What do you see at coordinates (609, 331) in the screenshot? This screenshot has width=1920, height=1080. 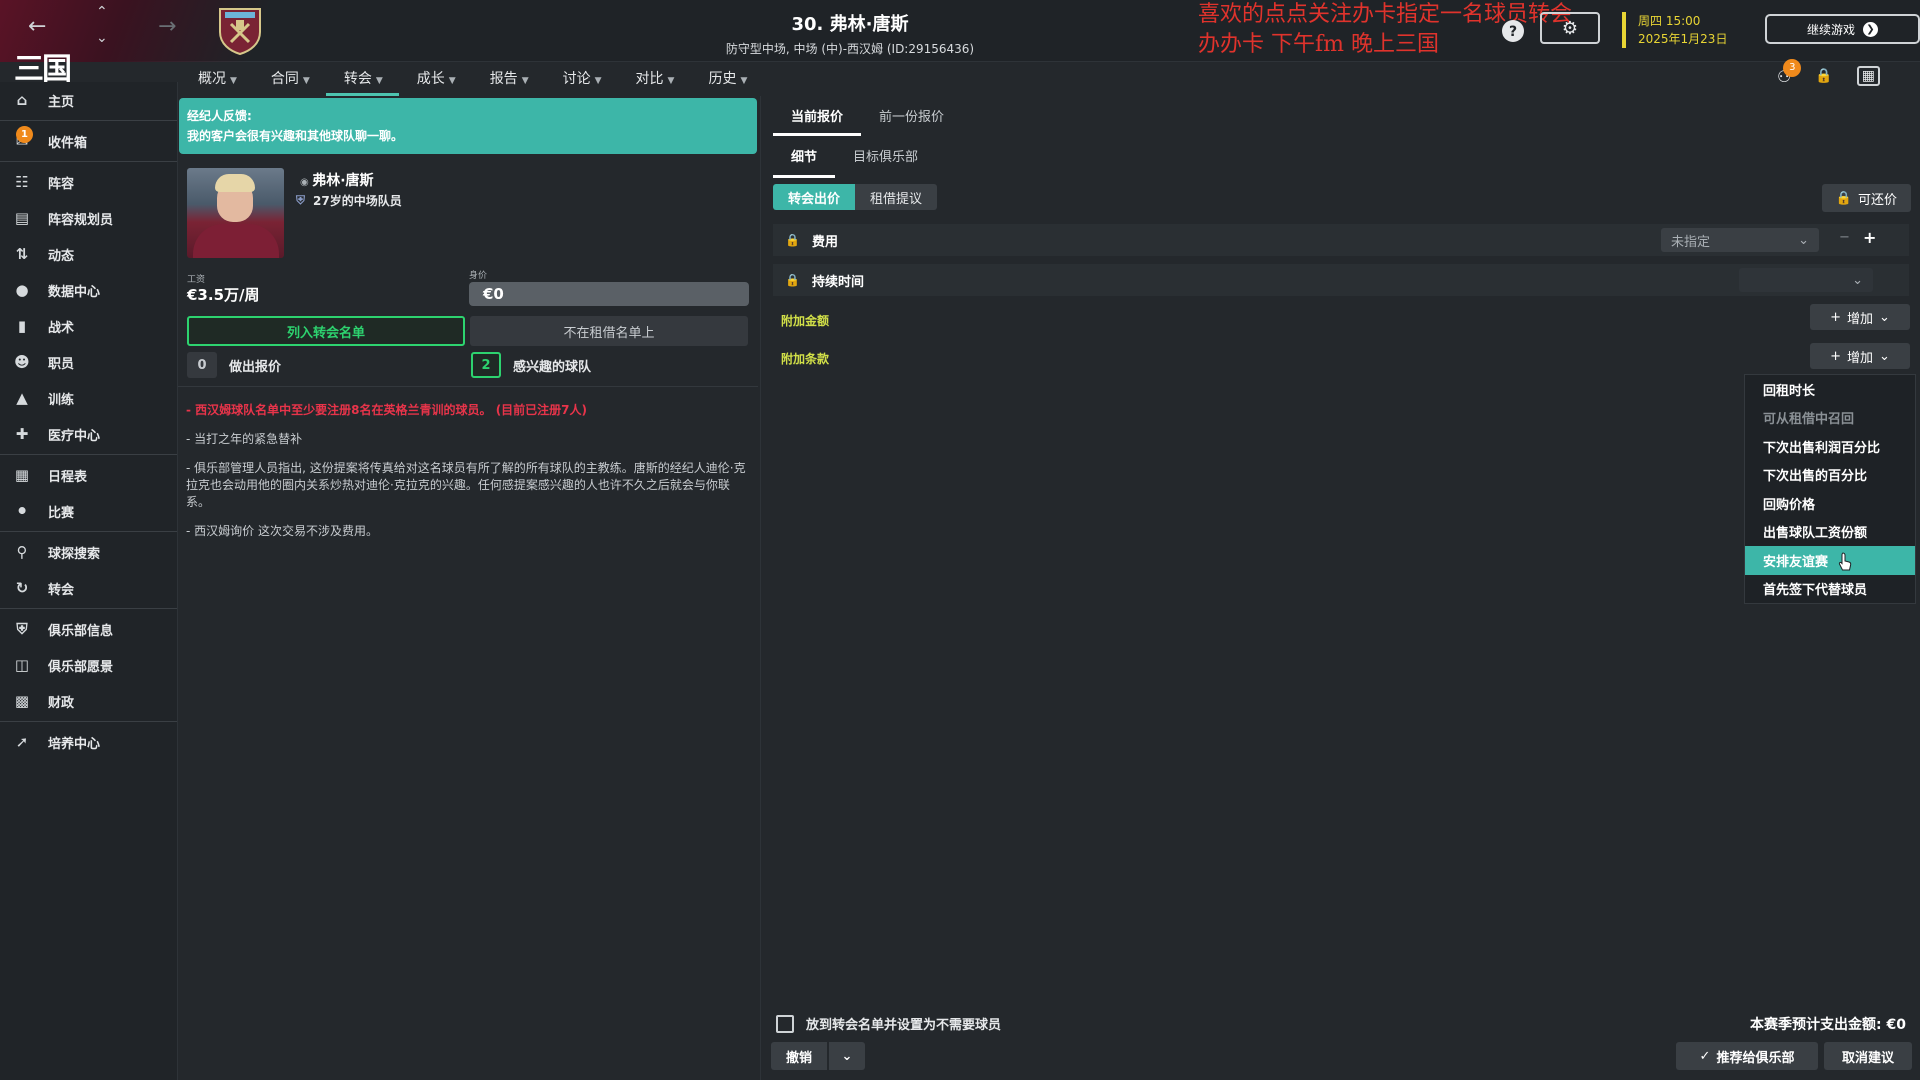 I see `loan-list-button: 不在租借名单上` at bounding box center [609, 331].